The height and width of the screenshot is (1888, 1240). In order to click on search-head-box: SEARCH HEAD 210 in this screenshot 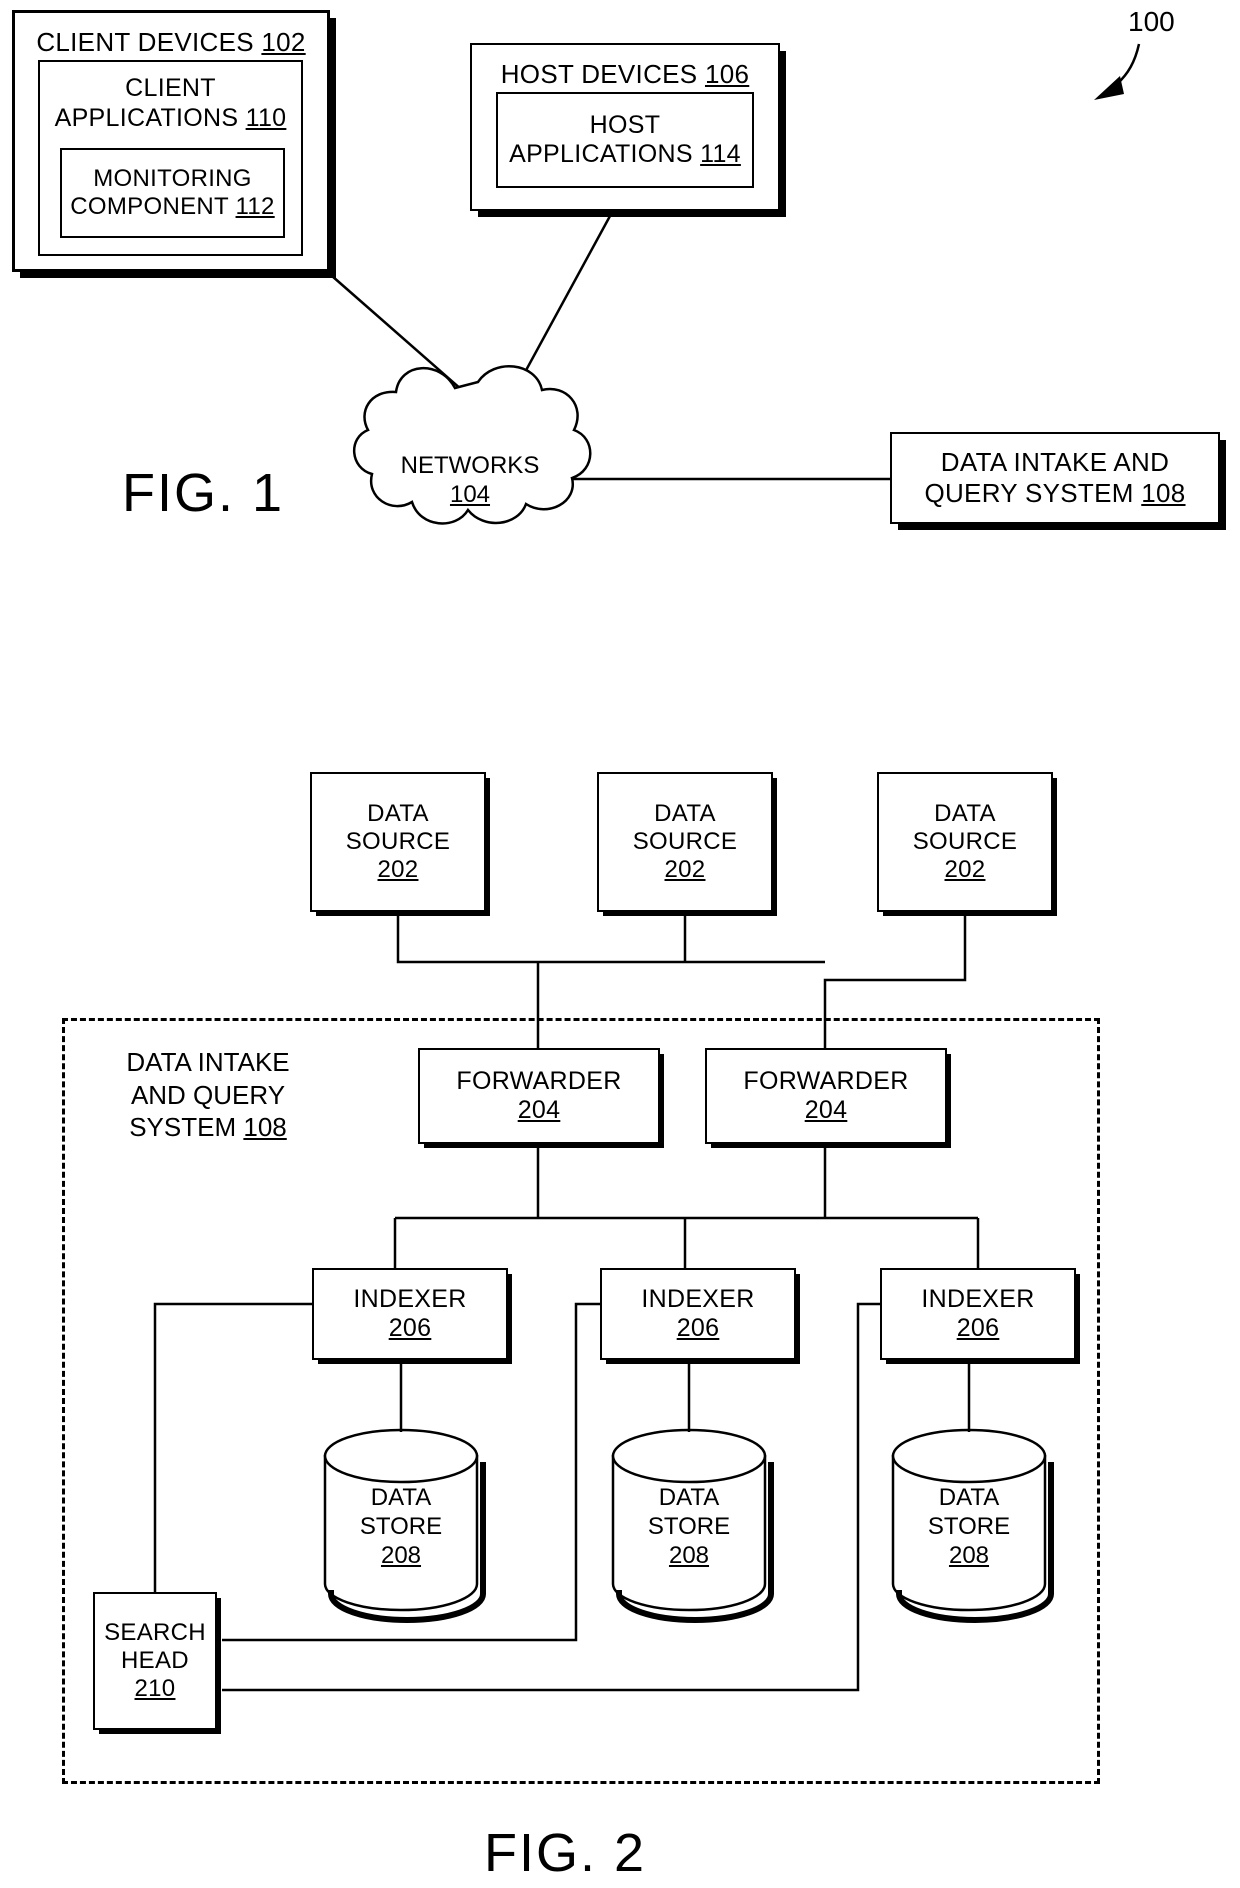, I will do `click(155, 1661)`.